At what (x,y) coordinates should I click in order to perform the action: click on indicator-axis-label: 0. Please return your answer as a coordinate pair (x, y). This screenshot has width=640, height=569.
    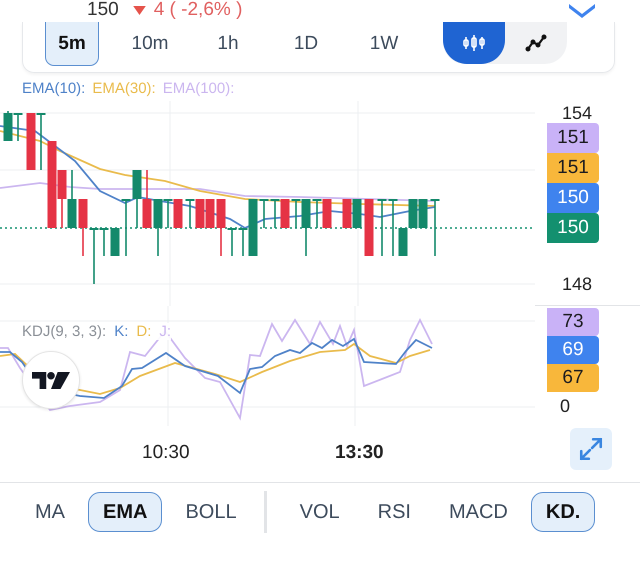
    Looking at the image, I should click on (564, 406).